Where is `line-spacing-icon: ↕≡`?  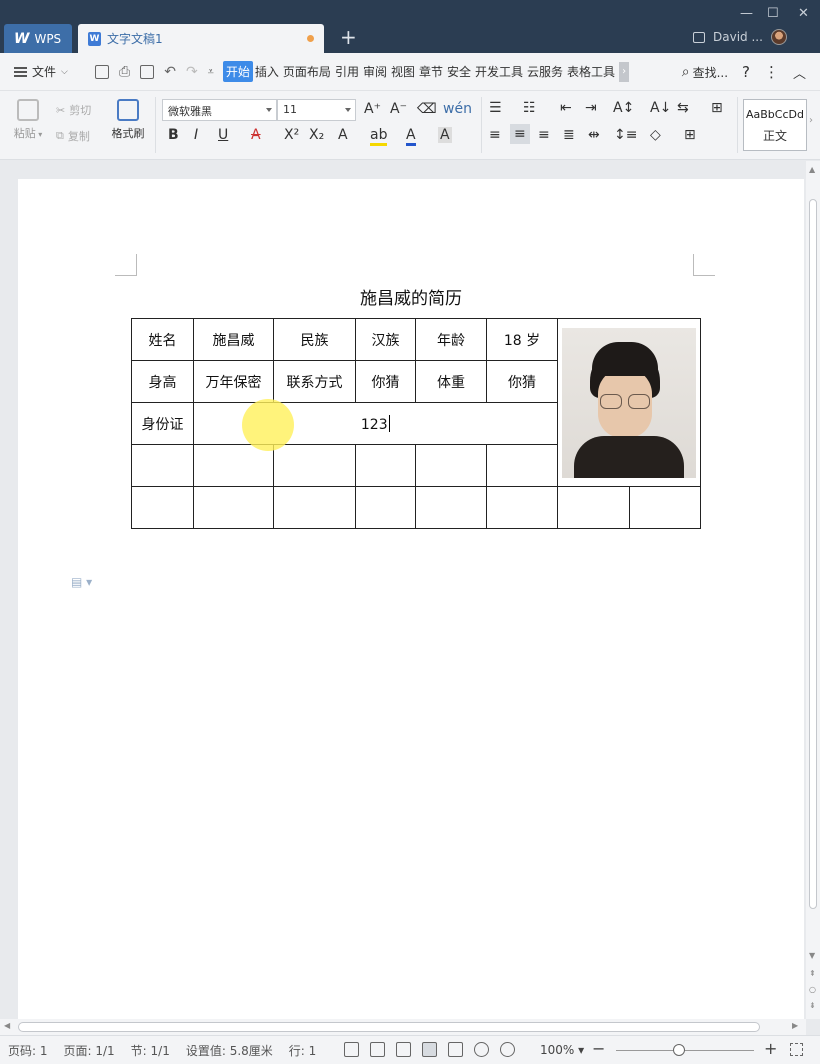 line-spacing-icon: ↕≡ is located at coordinates (625, 135).